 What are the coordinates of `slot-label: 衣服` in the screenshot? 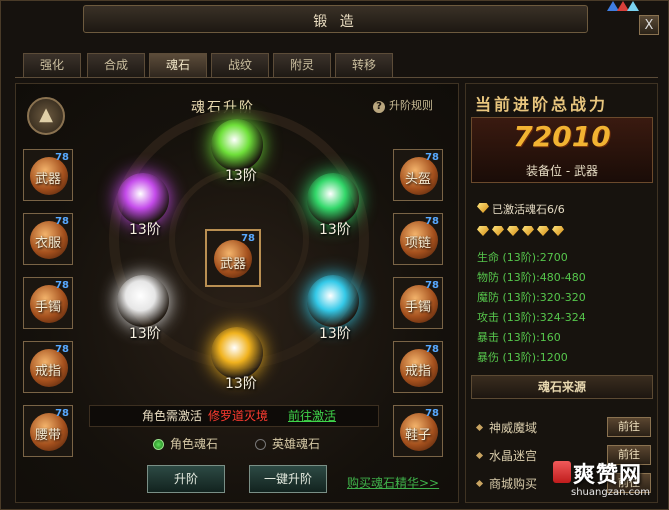 It's located at (47, 243).